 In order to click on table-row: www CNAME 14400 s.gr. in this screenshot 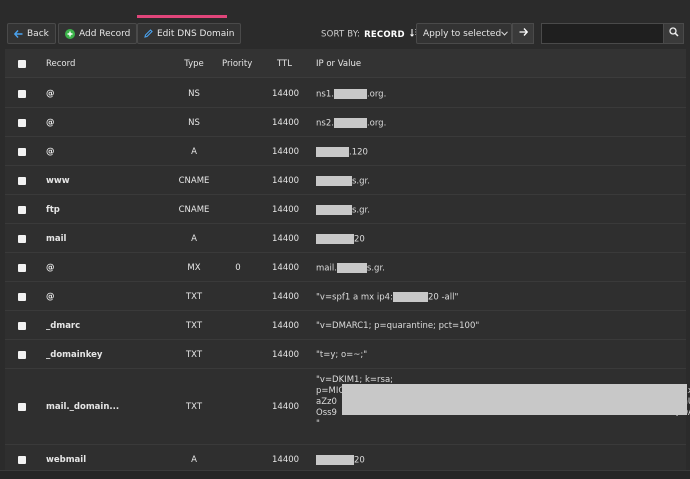, I will do `click(345, 180)`.